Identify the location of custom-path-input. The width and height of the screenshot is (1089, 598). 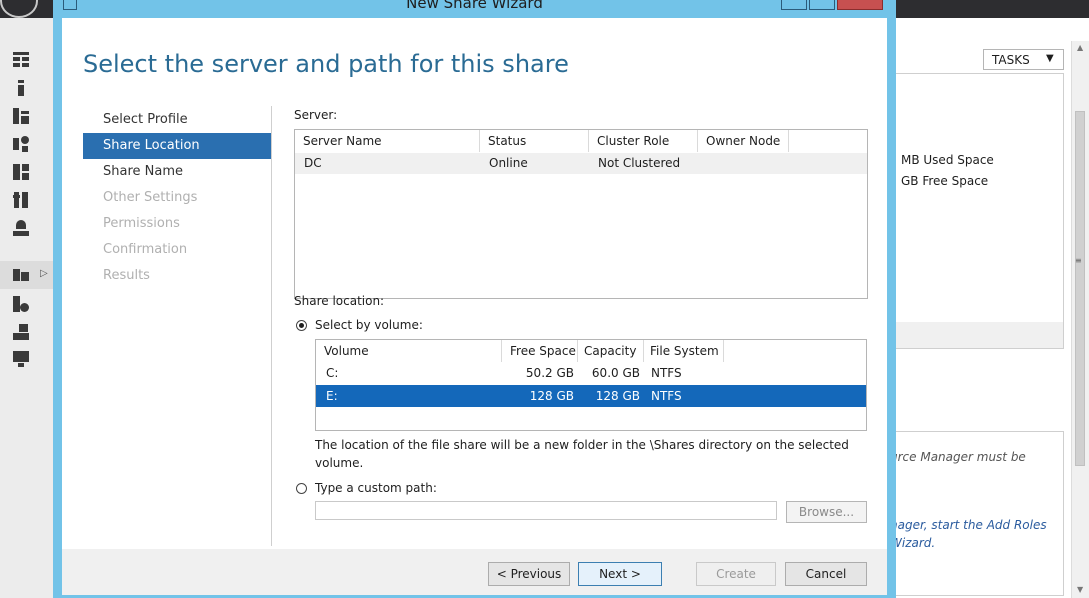
(546, 510).